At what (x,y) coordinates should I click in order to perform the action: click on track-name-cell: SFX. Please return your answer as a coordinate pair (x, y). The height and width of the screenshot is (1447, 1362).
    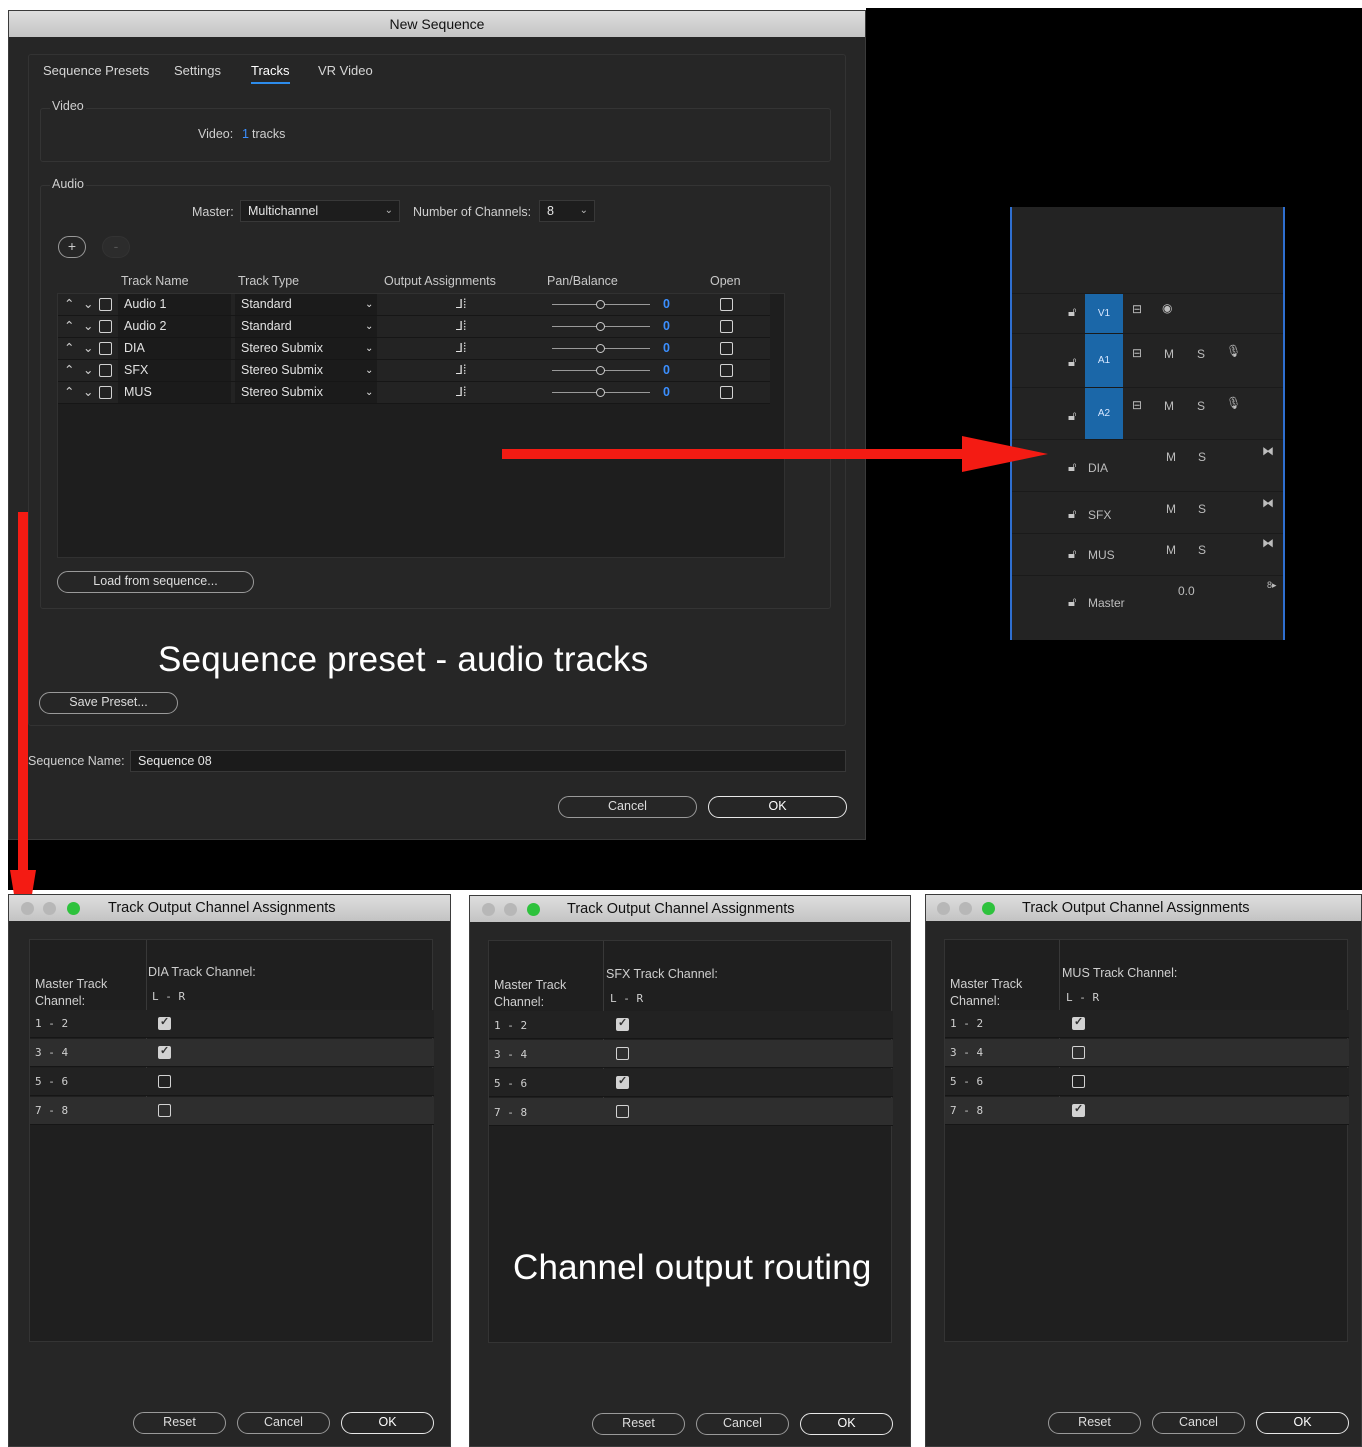
    Looking at the image, I should click on (174, 370).